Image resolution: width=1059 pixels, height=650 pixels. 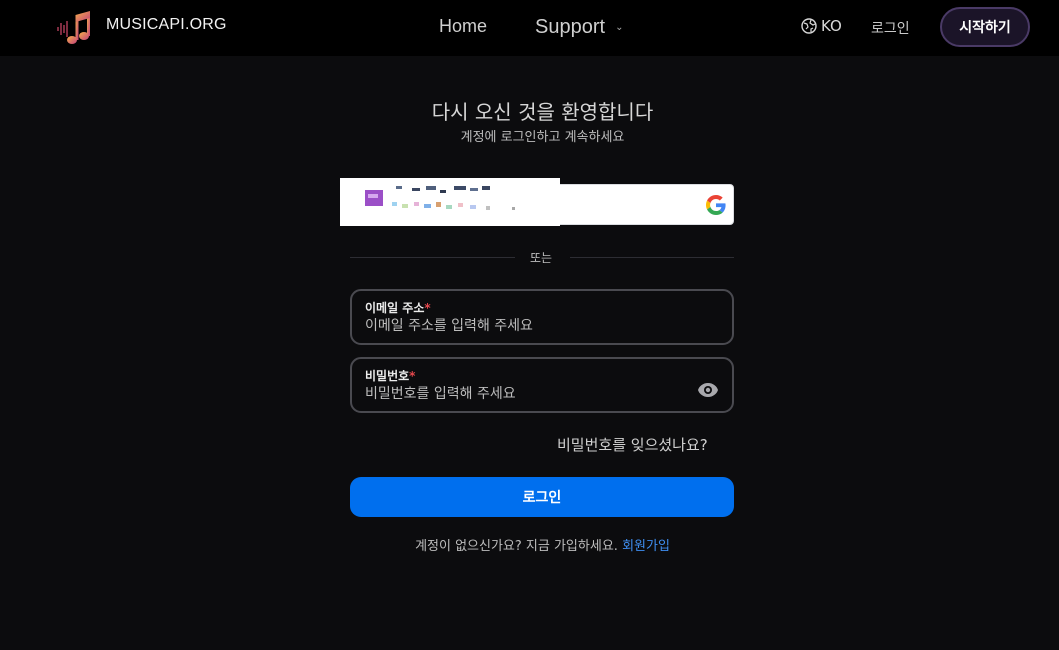 What do you see at coordinates (516, 546) in the screenshot?
I see `signup-prompt-text: 계정이 없으신가요? 지금 가입하세요.` at bounding box center [516, 546].